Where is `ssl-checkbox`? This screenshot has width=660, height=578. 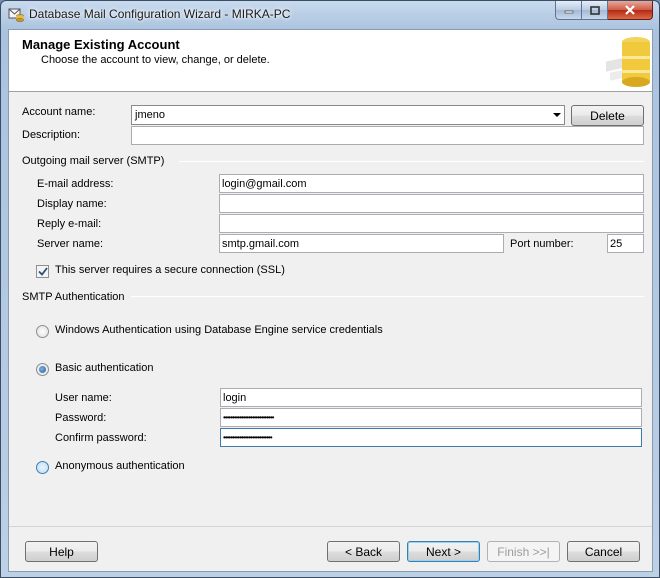 ssl-checkbox is located at coordinates (42, 271).